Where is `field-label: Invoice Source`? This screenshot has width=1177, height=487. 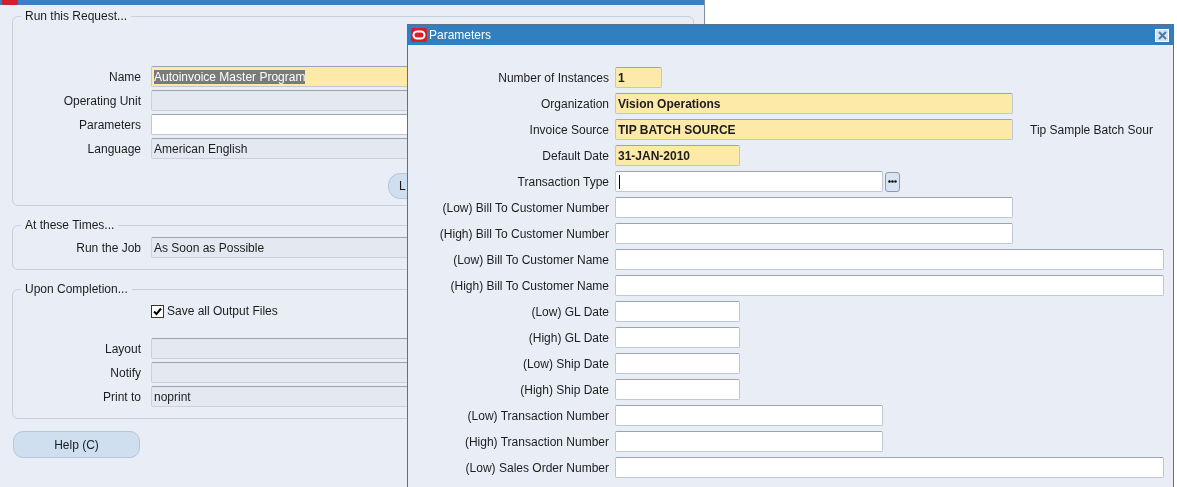 field-label: Invoice Source is located at coordinates (568, 129).